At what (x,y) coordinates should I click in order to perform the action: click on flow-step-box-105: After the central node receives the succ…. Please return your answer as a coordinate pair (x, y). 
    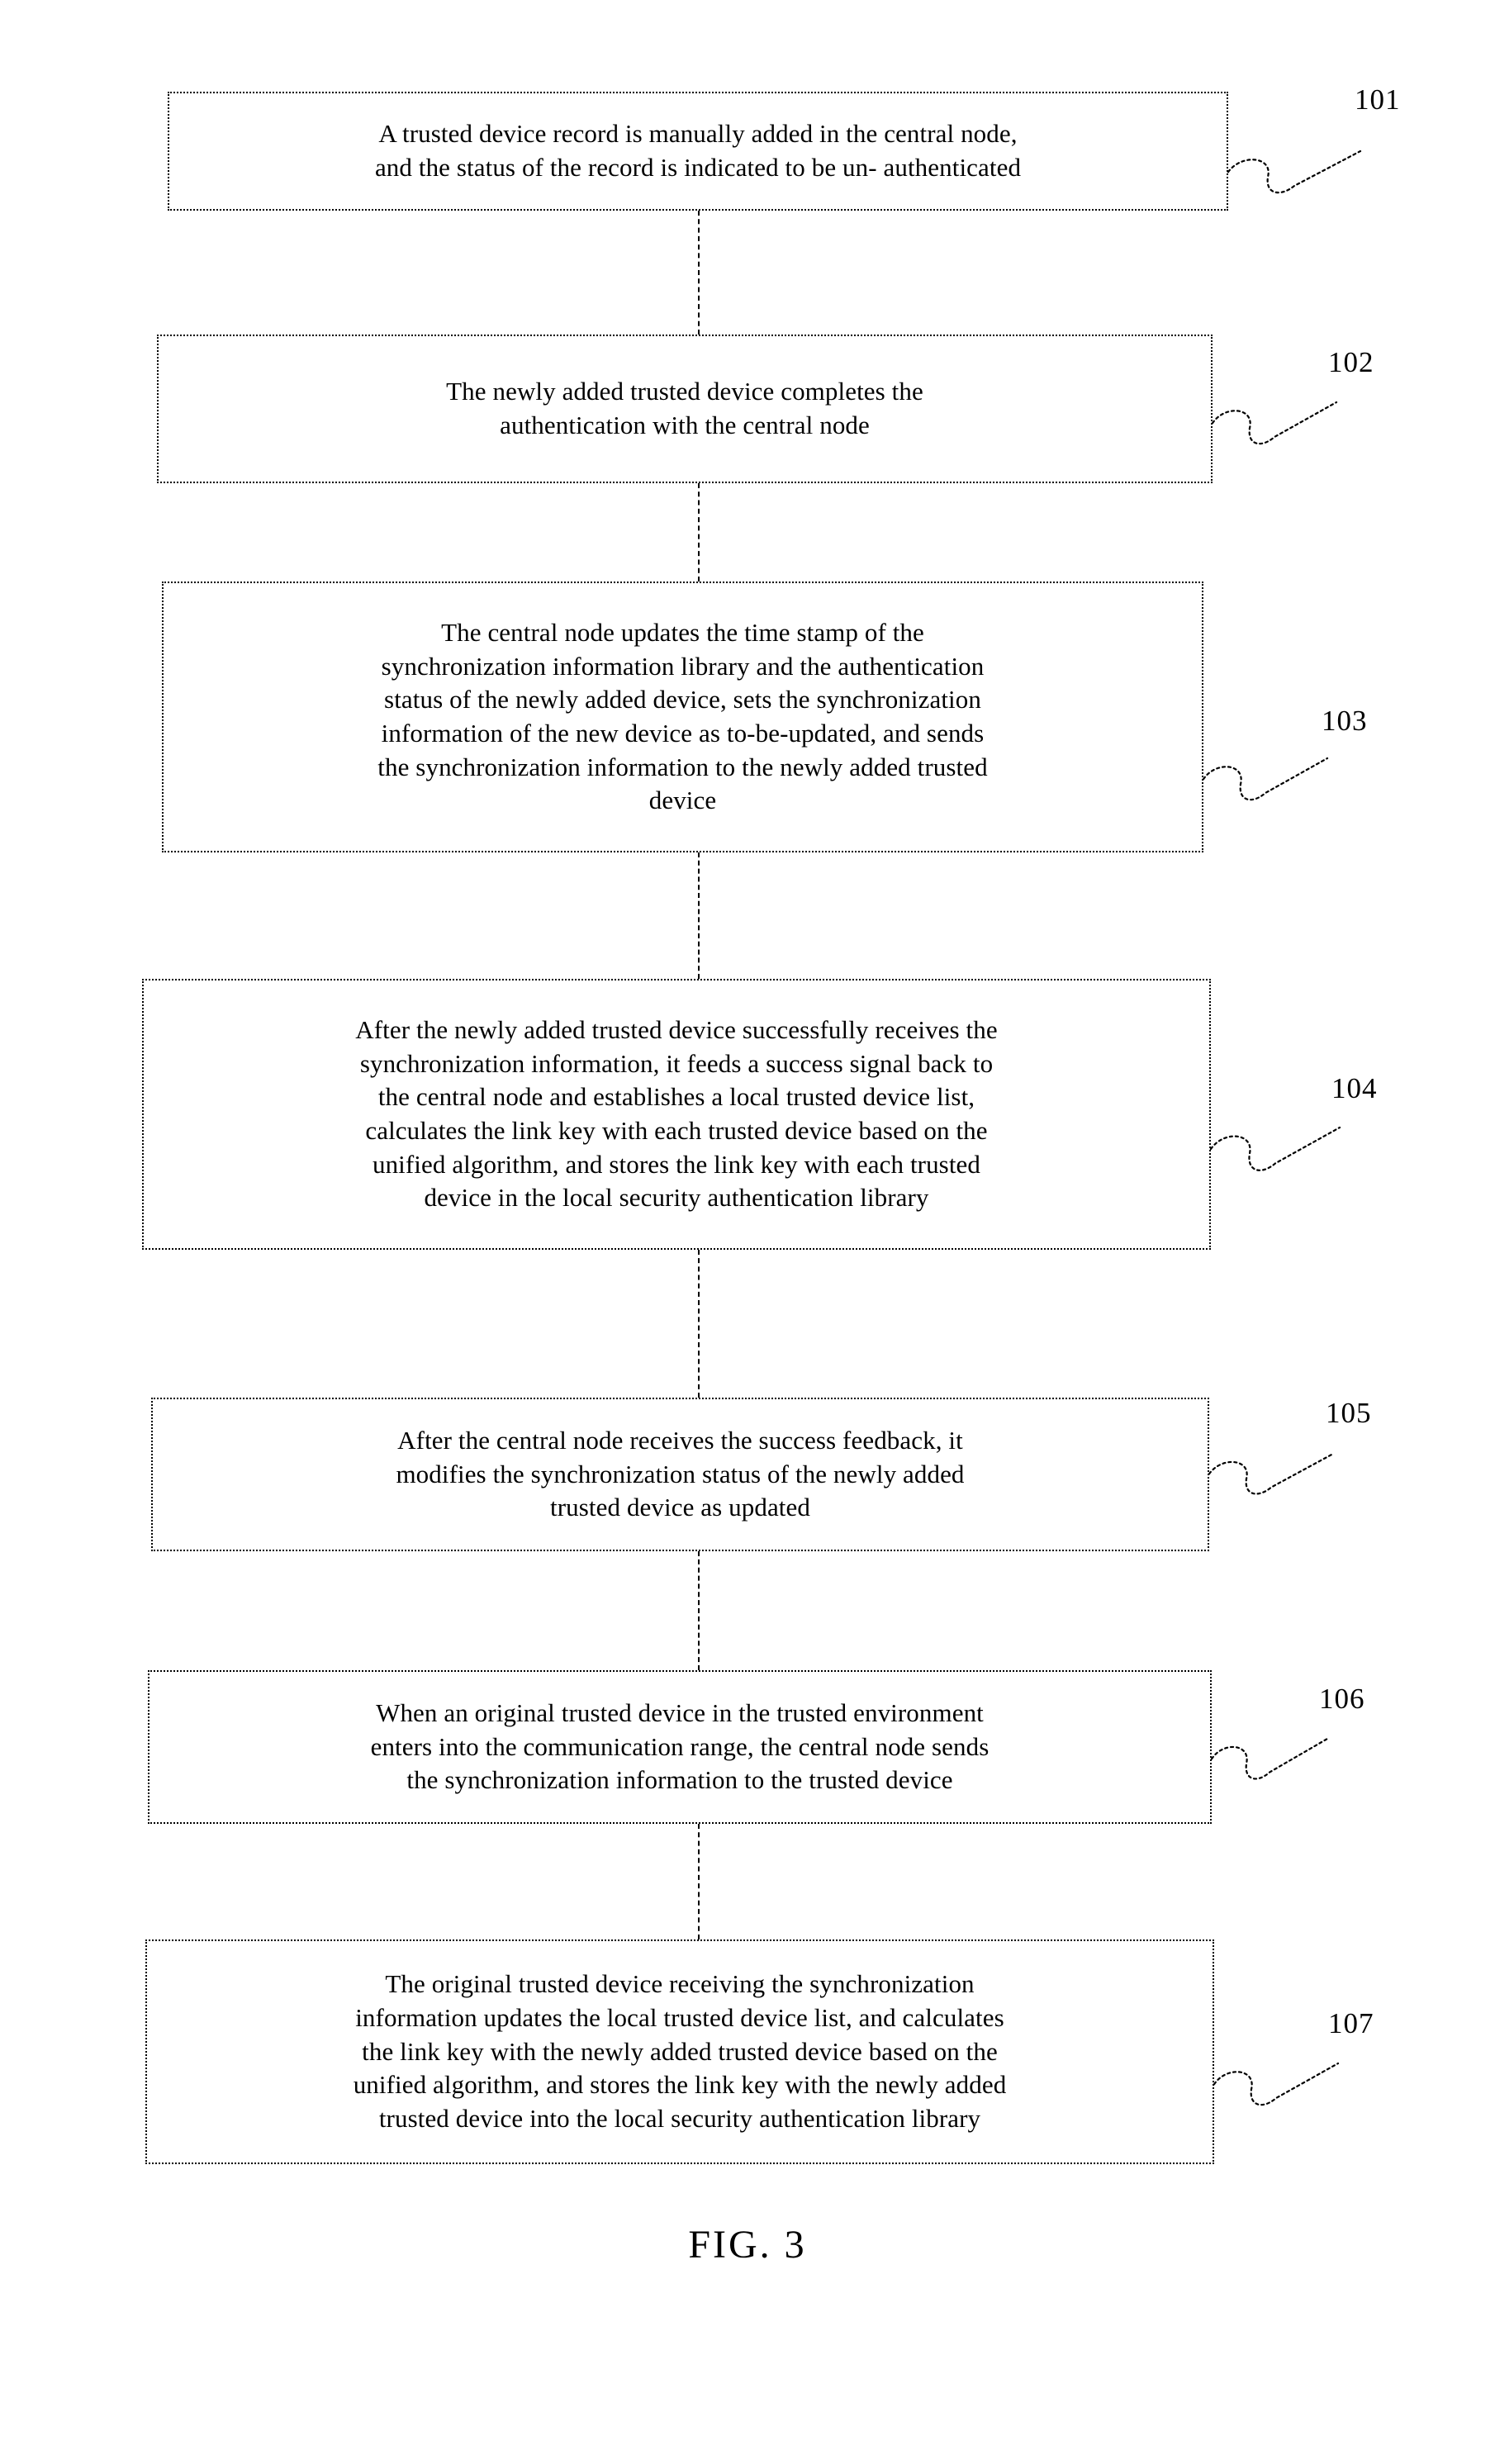
    Looking at the image, I should click on (680, 1474).